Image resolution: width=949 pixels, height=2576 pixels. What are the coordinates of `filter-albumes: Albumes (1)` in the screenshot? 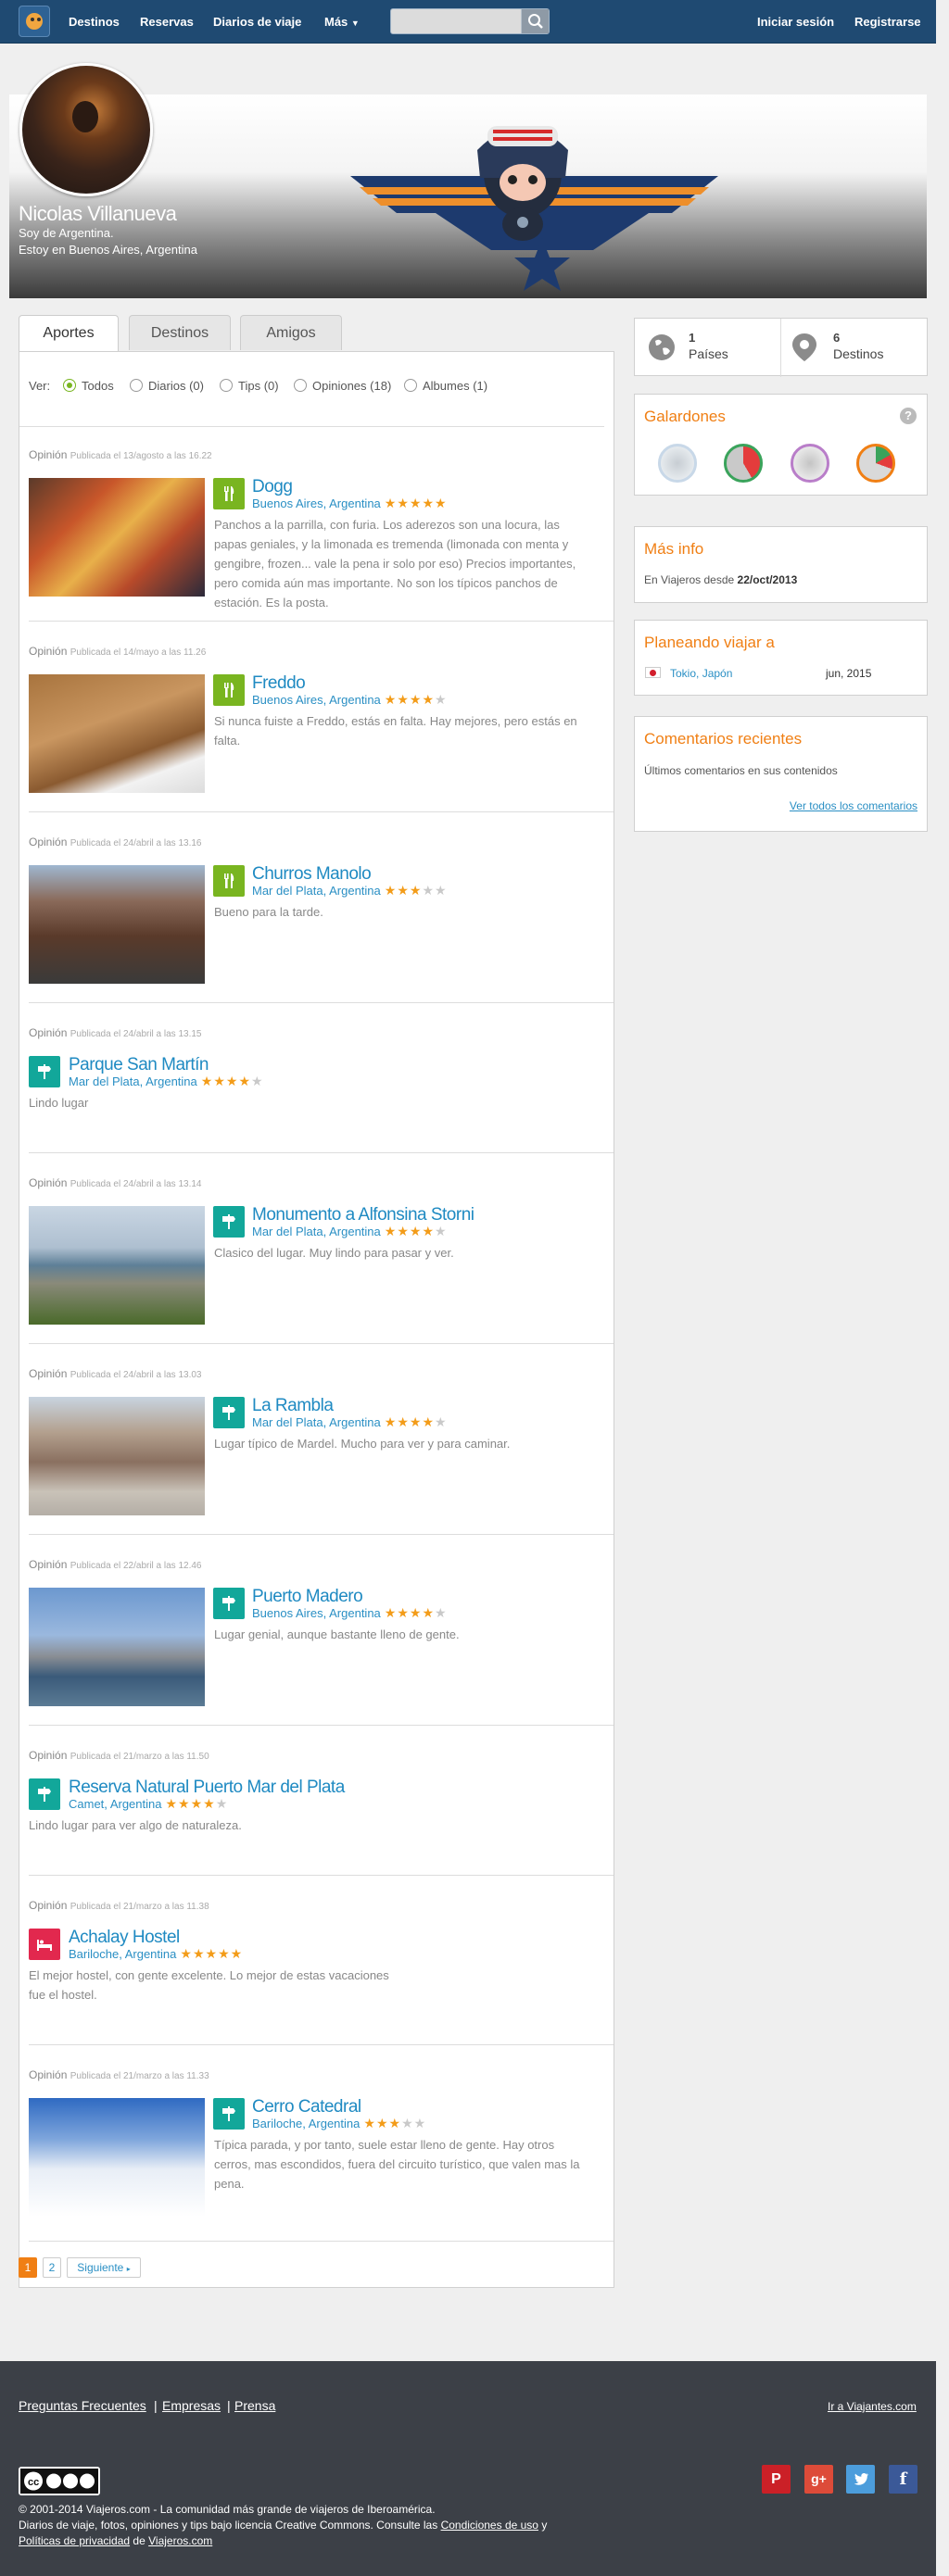 It's located at (445, 386).